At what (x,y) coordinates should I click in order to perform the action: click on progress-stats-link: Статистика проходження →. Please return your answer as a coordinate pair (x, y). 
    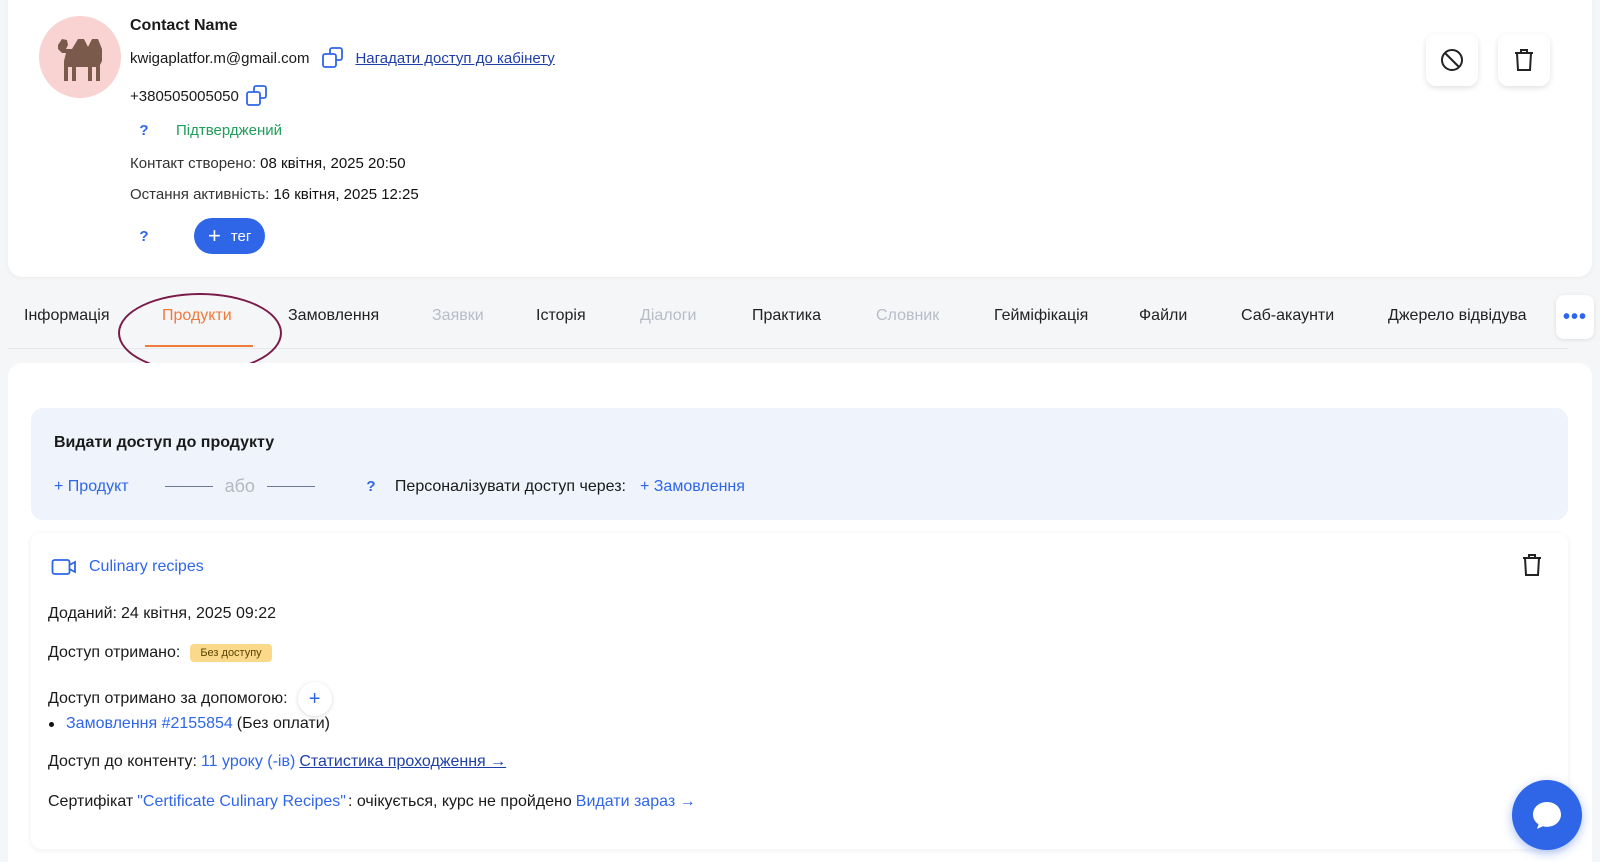
    Looking at the image, I should click on (402, 762).